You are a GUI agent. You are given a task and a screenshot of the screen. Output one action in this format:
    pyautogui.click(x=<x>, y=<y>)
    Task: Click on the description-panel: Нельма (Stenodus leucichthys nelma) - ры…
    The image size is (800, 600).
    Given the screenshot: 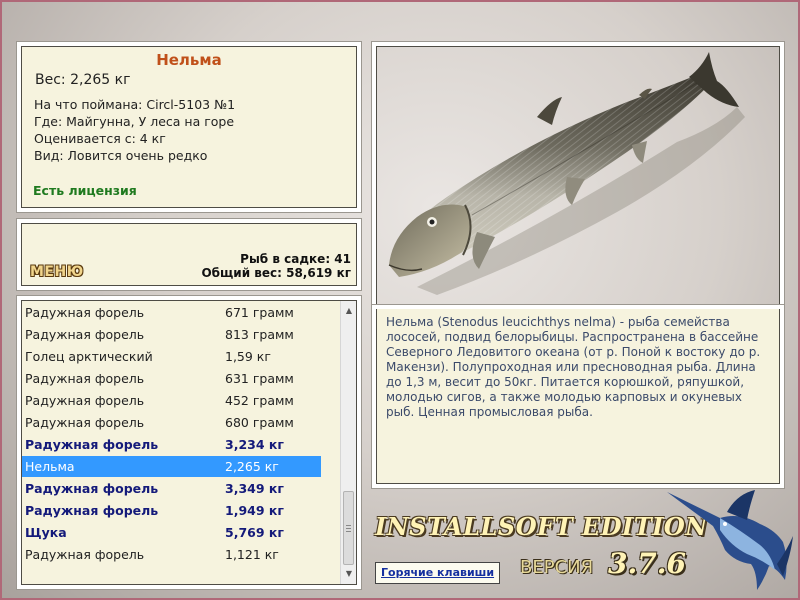 What is the action you would take?
    pyautogui.click(x=578, y=396)
    